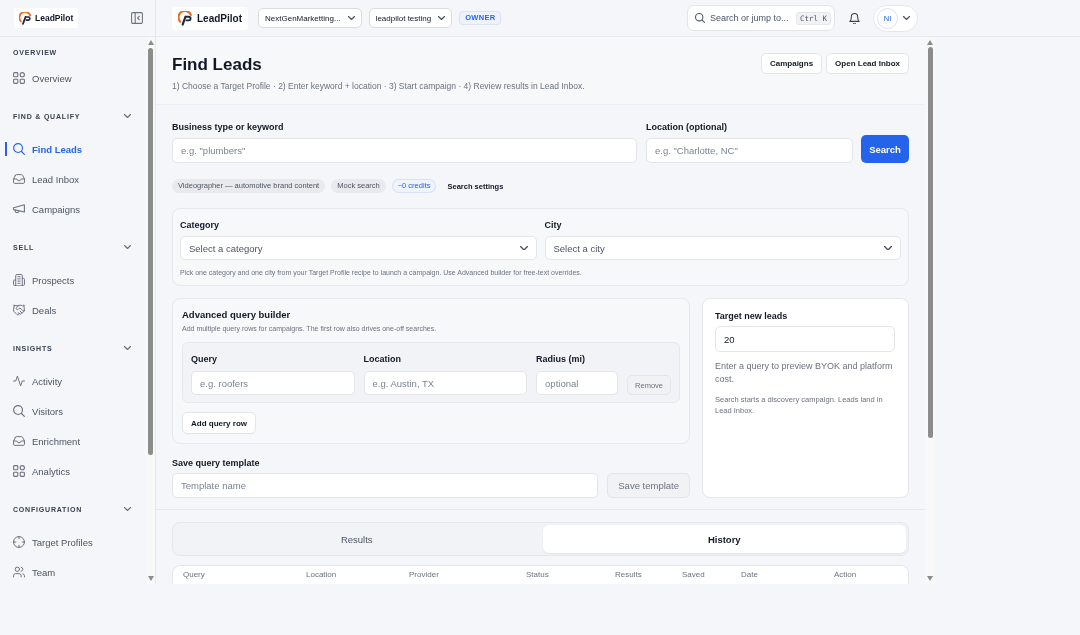 This screenshot has width=1080, height=635. What do you see at coordinates (629, 575) in the screenshot?
I see `column-header: Results` at bounding box center [629, 575].